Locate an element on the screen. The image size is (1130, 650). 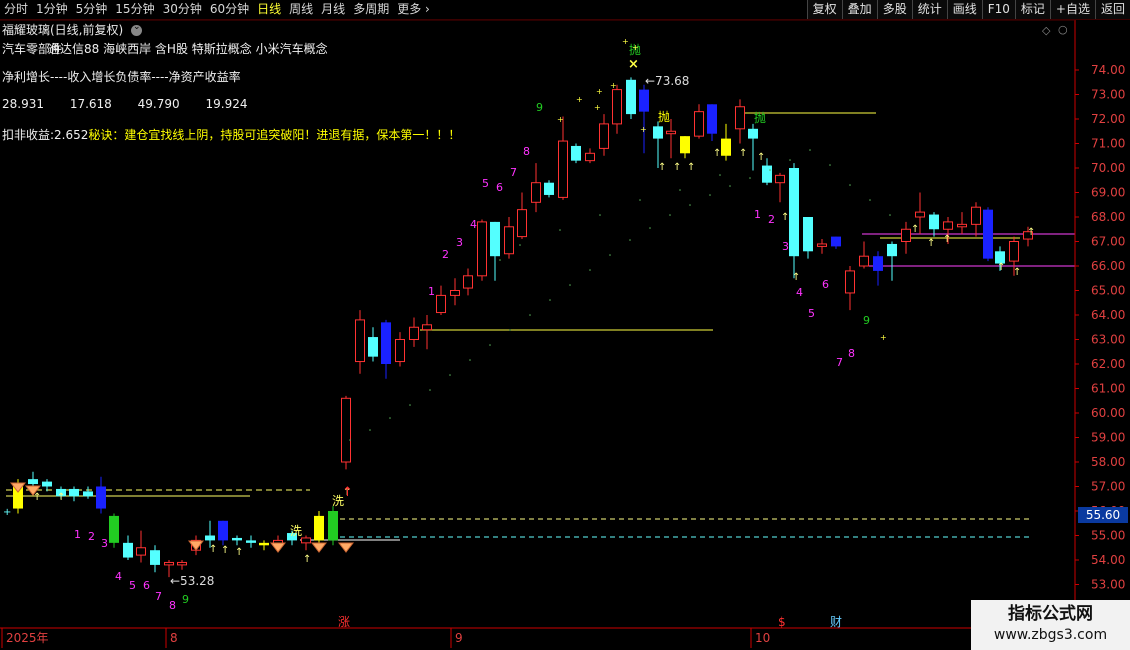
indicator-value-row: 28.931 17.618 49.790 19.924 is located at coordinates (124, 104).